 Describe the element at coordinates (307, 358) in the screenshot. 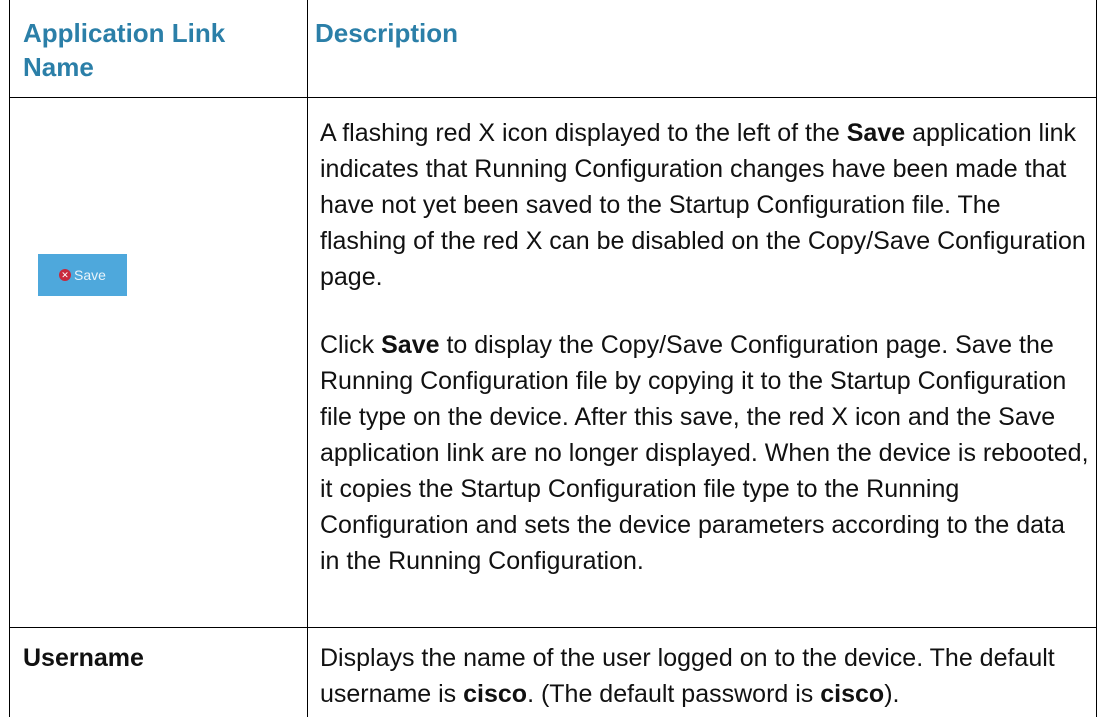

I see `column-divider` at that location.